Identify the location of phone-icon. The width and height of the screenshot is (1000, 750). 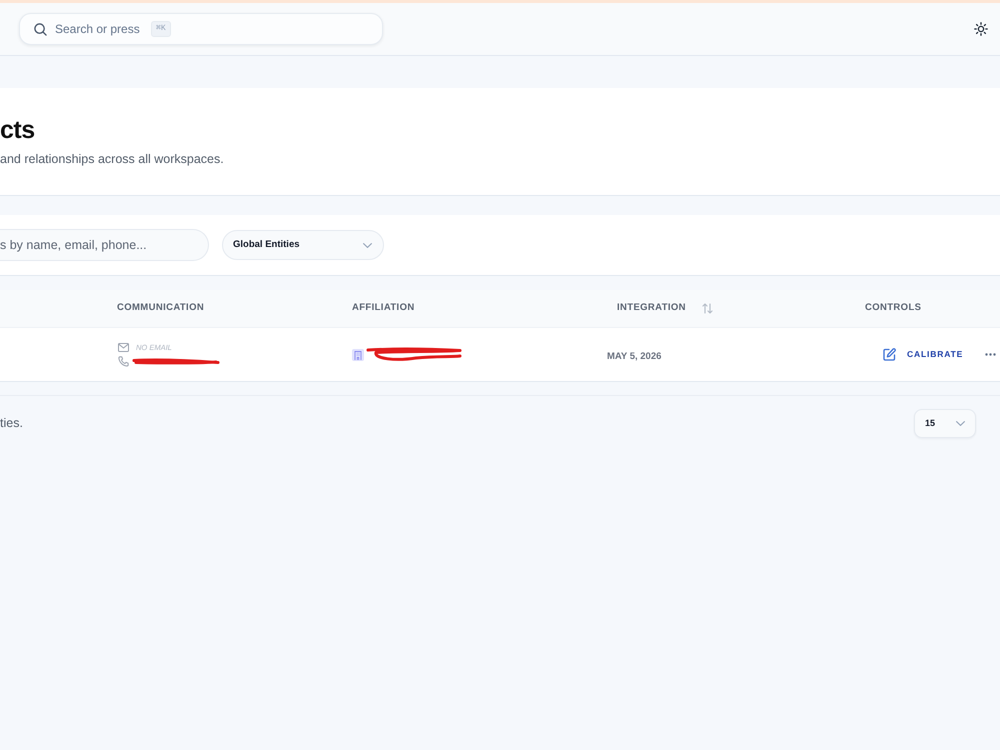
(123, 362).